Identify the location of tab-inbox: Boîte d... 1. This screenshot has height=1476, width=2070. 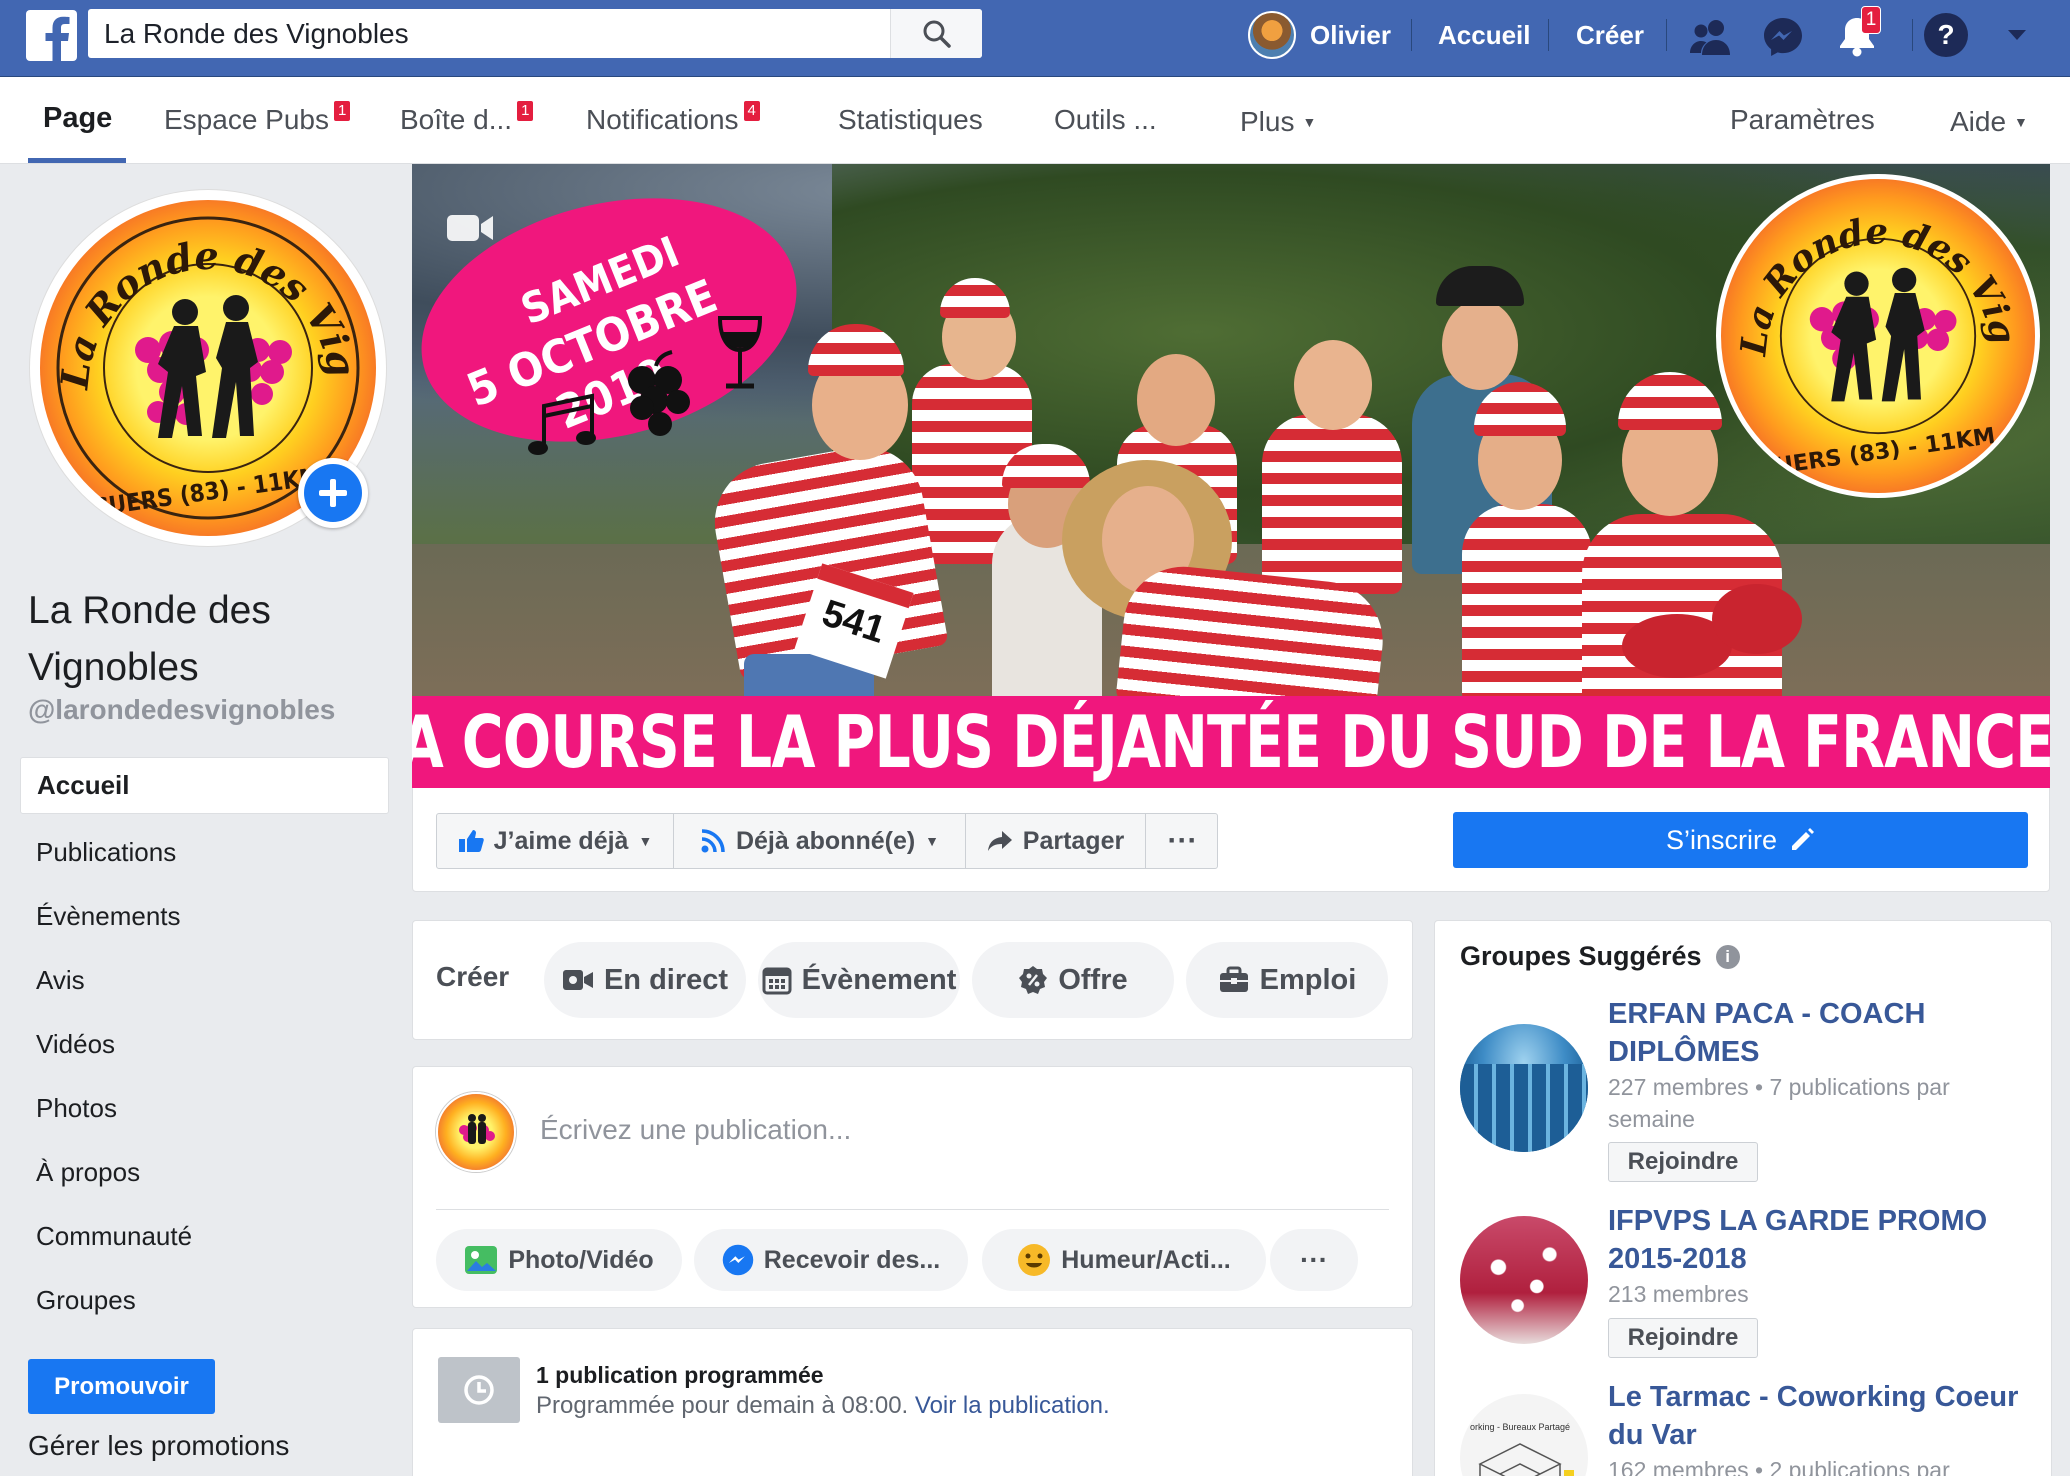
(467, 118).